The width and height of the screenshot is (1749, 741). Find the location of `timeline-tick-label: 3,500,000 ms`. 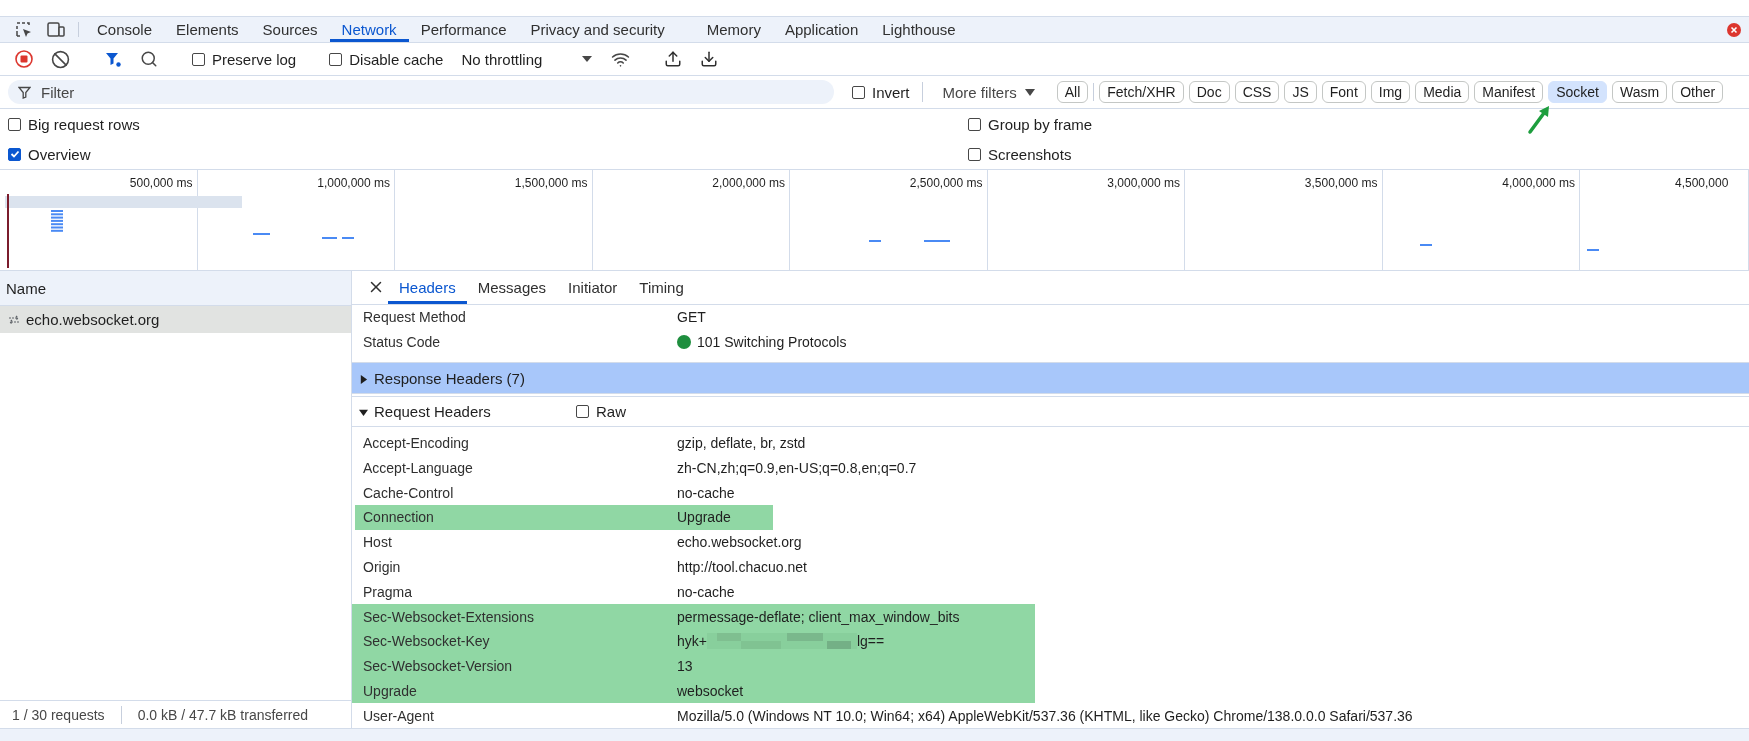

timeline-tick-label: 3,500,000 ms is located at coordinates (1341, 183).